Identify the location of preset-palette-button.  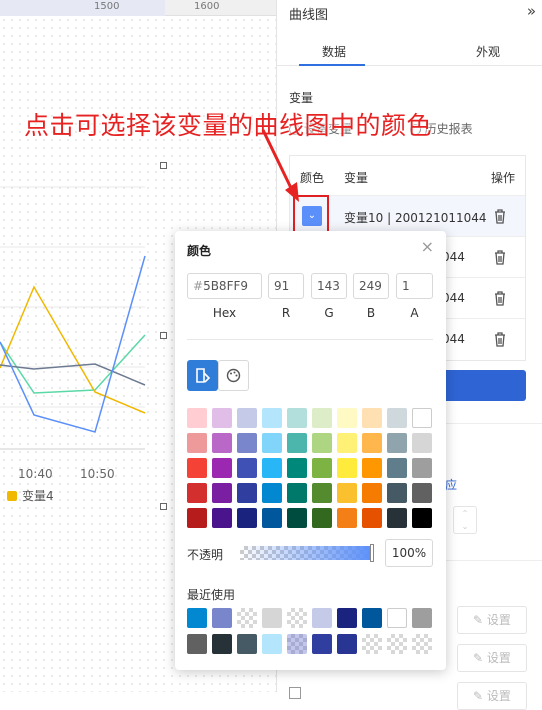
(202, 375).